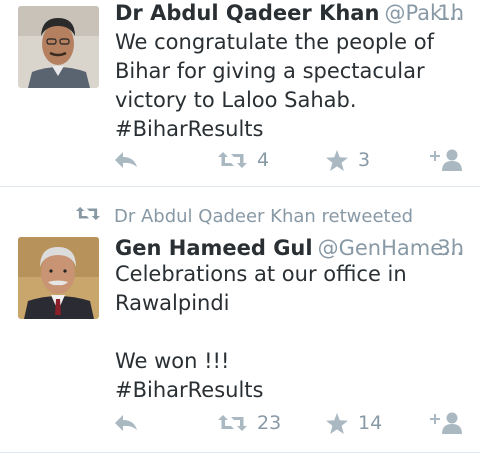  I want to click on tweet-header: Dr Abdul Qadeer Khan @Pak... 1h, so click(289, 13).